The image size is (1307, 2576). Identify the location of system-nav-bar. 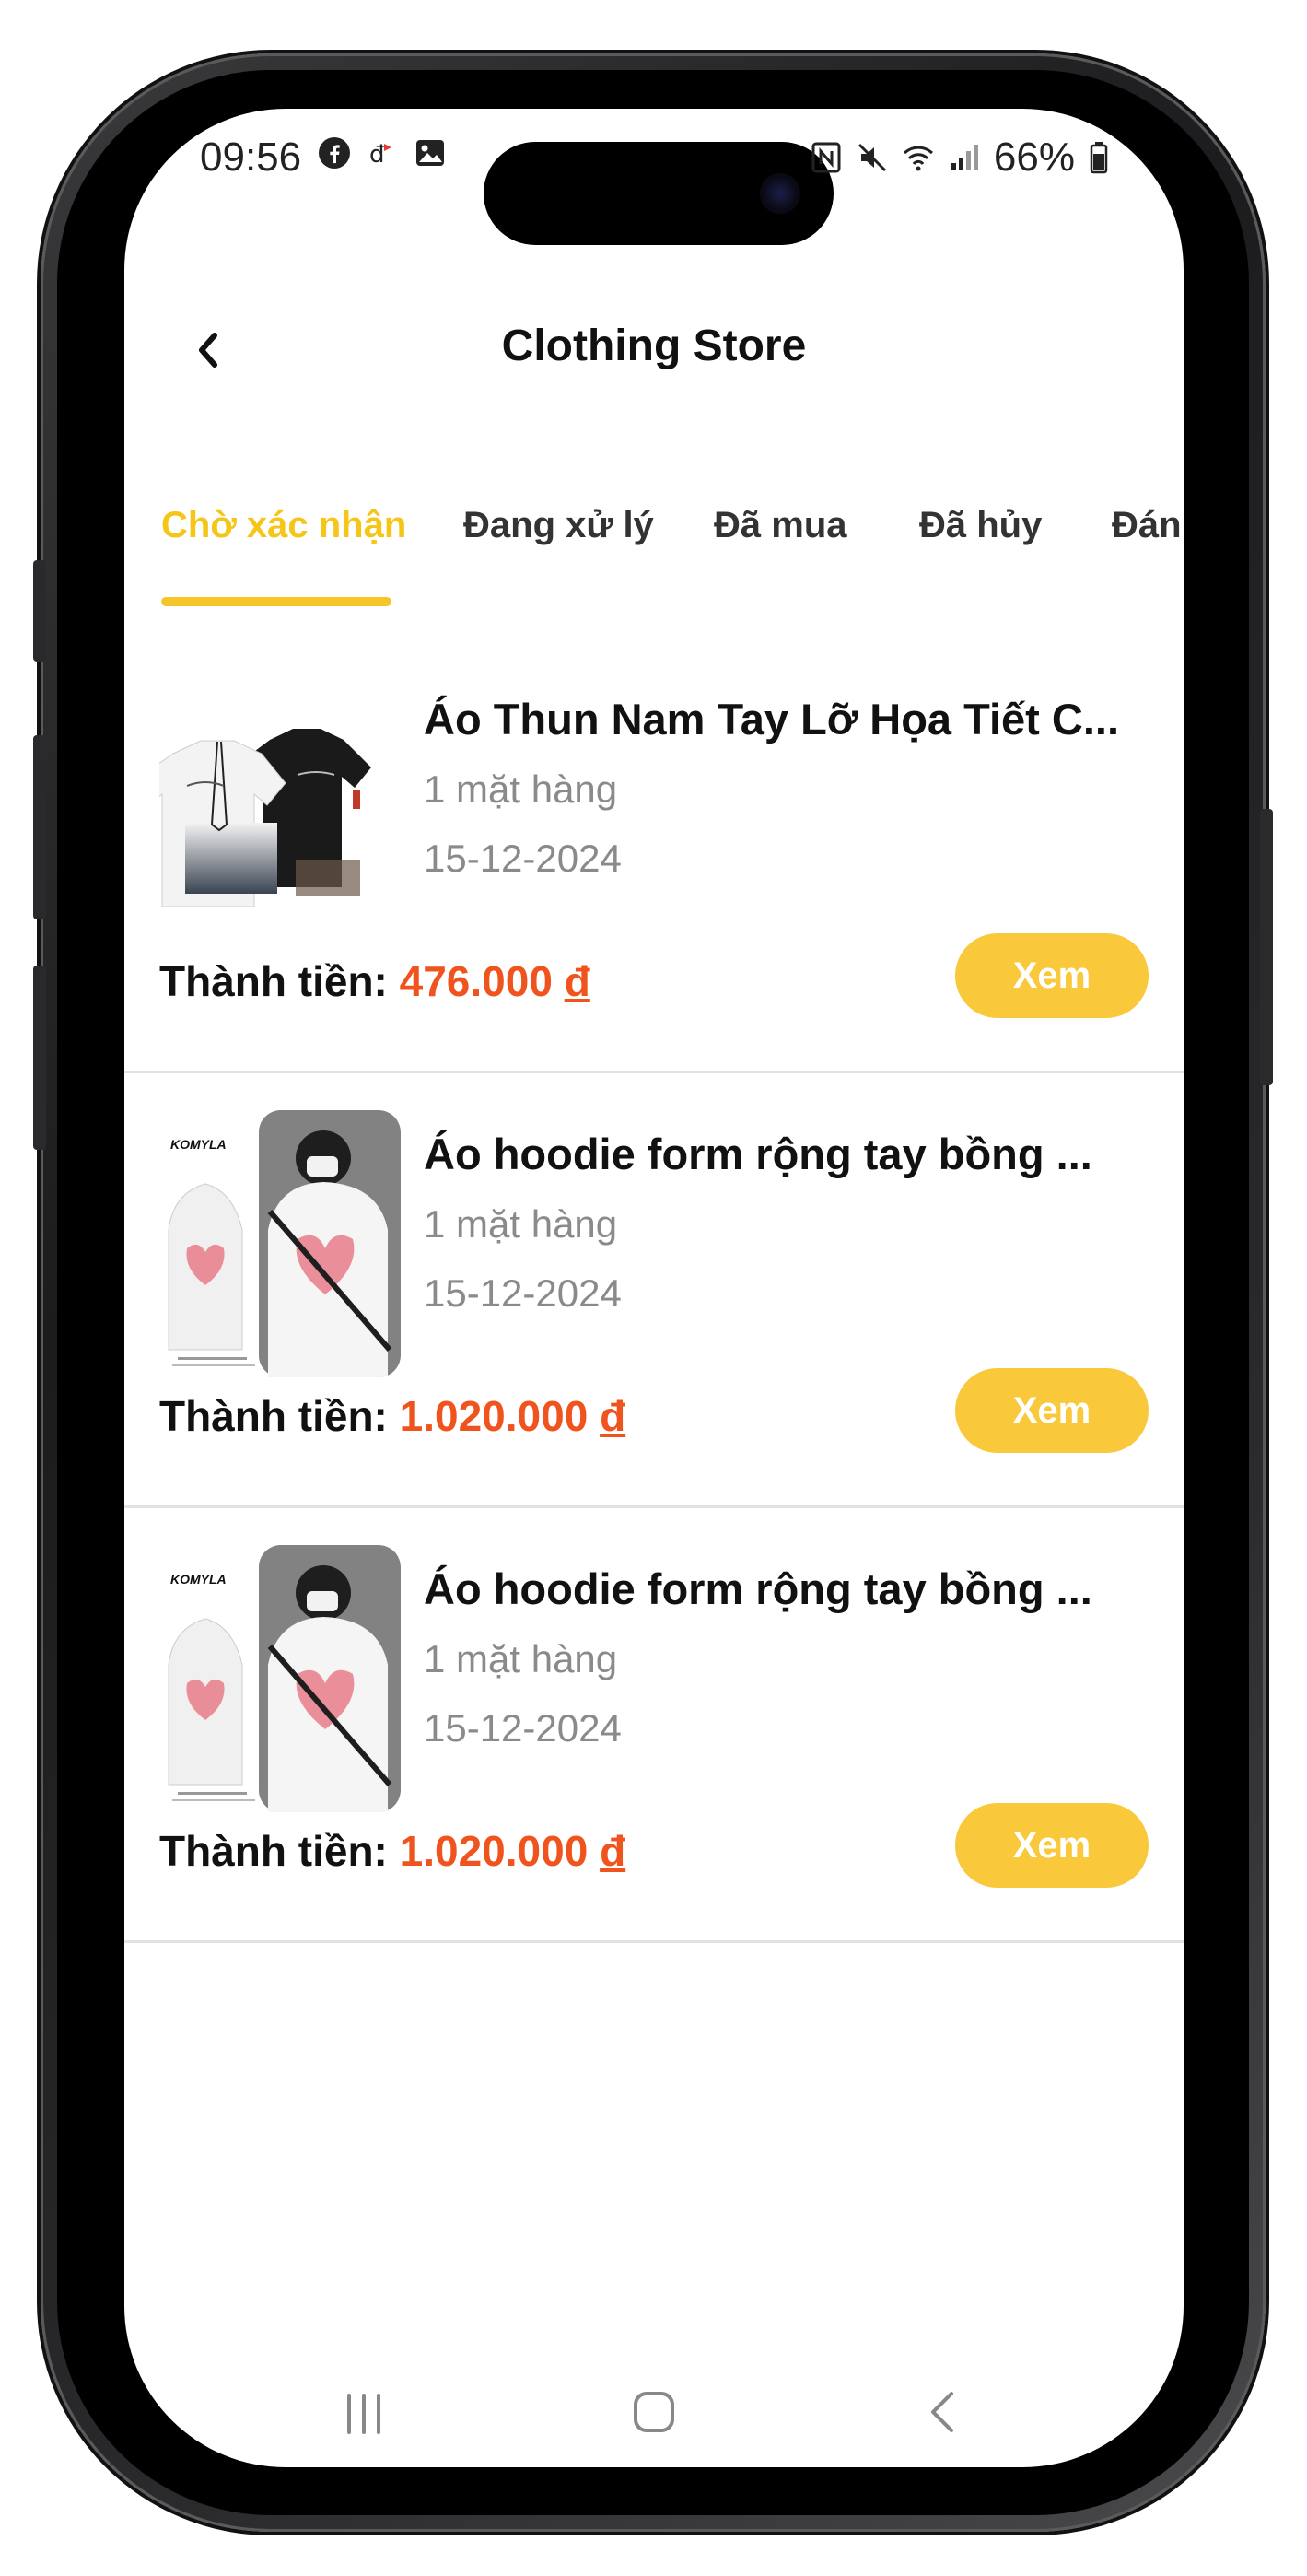
(654, 2412).